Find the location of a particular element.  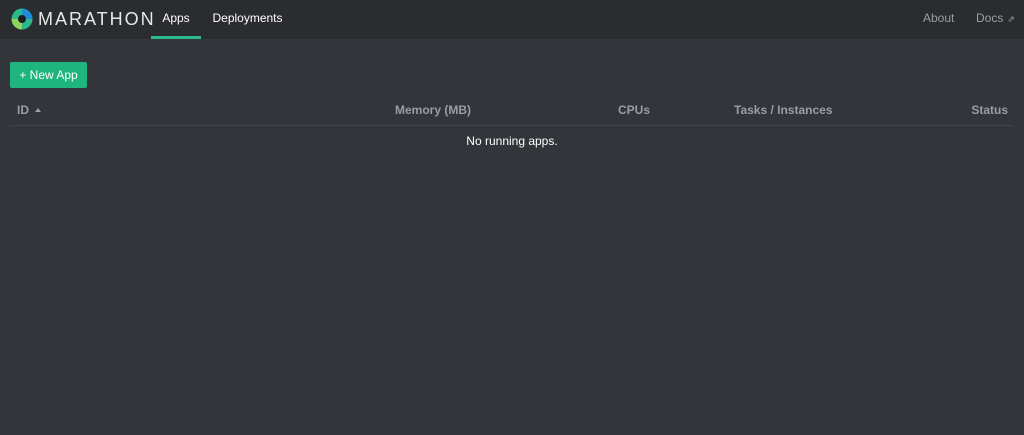

column-header-status: Status is located at coordinates (989, 110).